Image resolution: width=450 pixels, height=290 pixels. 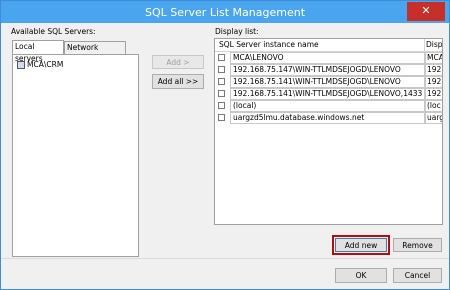 I want to click on table-row: MCA\LENOVO MCA, so click(x=328, y=58).